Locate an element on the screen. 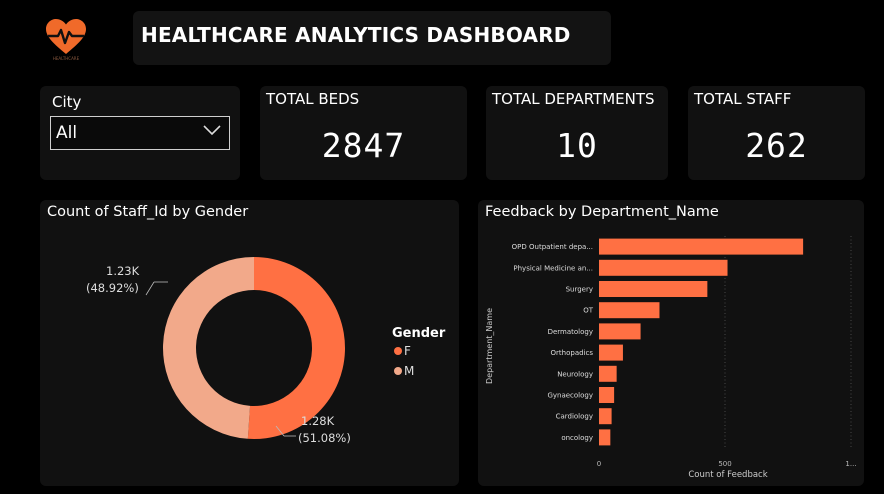 Image resolution: width=884 pixels, height=494 pixels. x-axis-title: Count of Feedback is located at coordinates (727, 475).